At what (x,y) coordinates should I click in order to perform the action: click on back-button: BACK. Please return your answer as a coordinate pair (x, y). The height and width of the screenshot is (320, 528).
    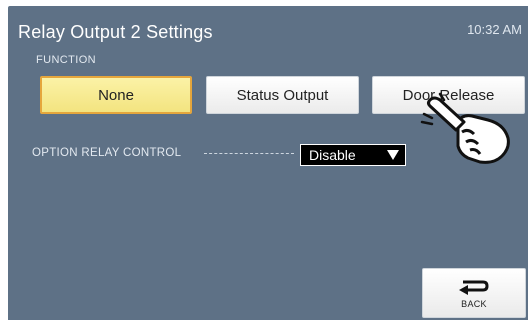
    Looking at the image, I should click on (474, 293).